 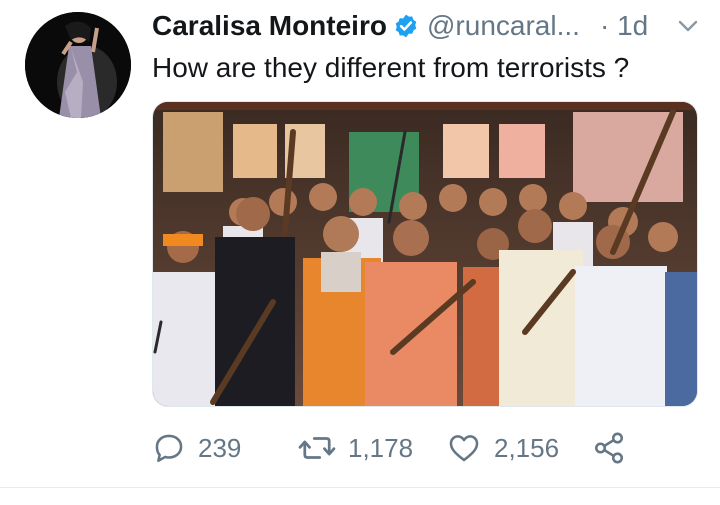 I want to click on reply-count: 239, so click(x=220, y=447).